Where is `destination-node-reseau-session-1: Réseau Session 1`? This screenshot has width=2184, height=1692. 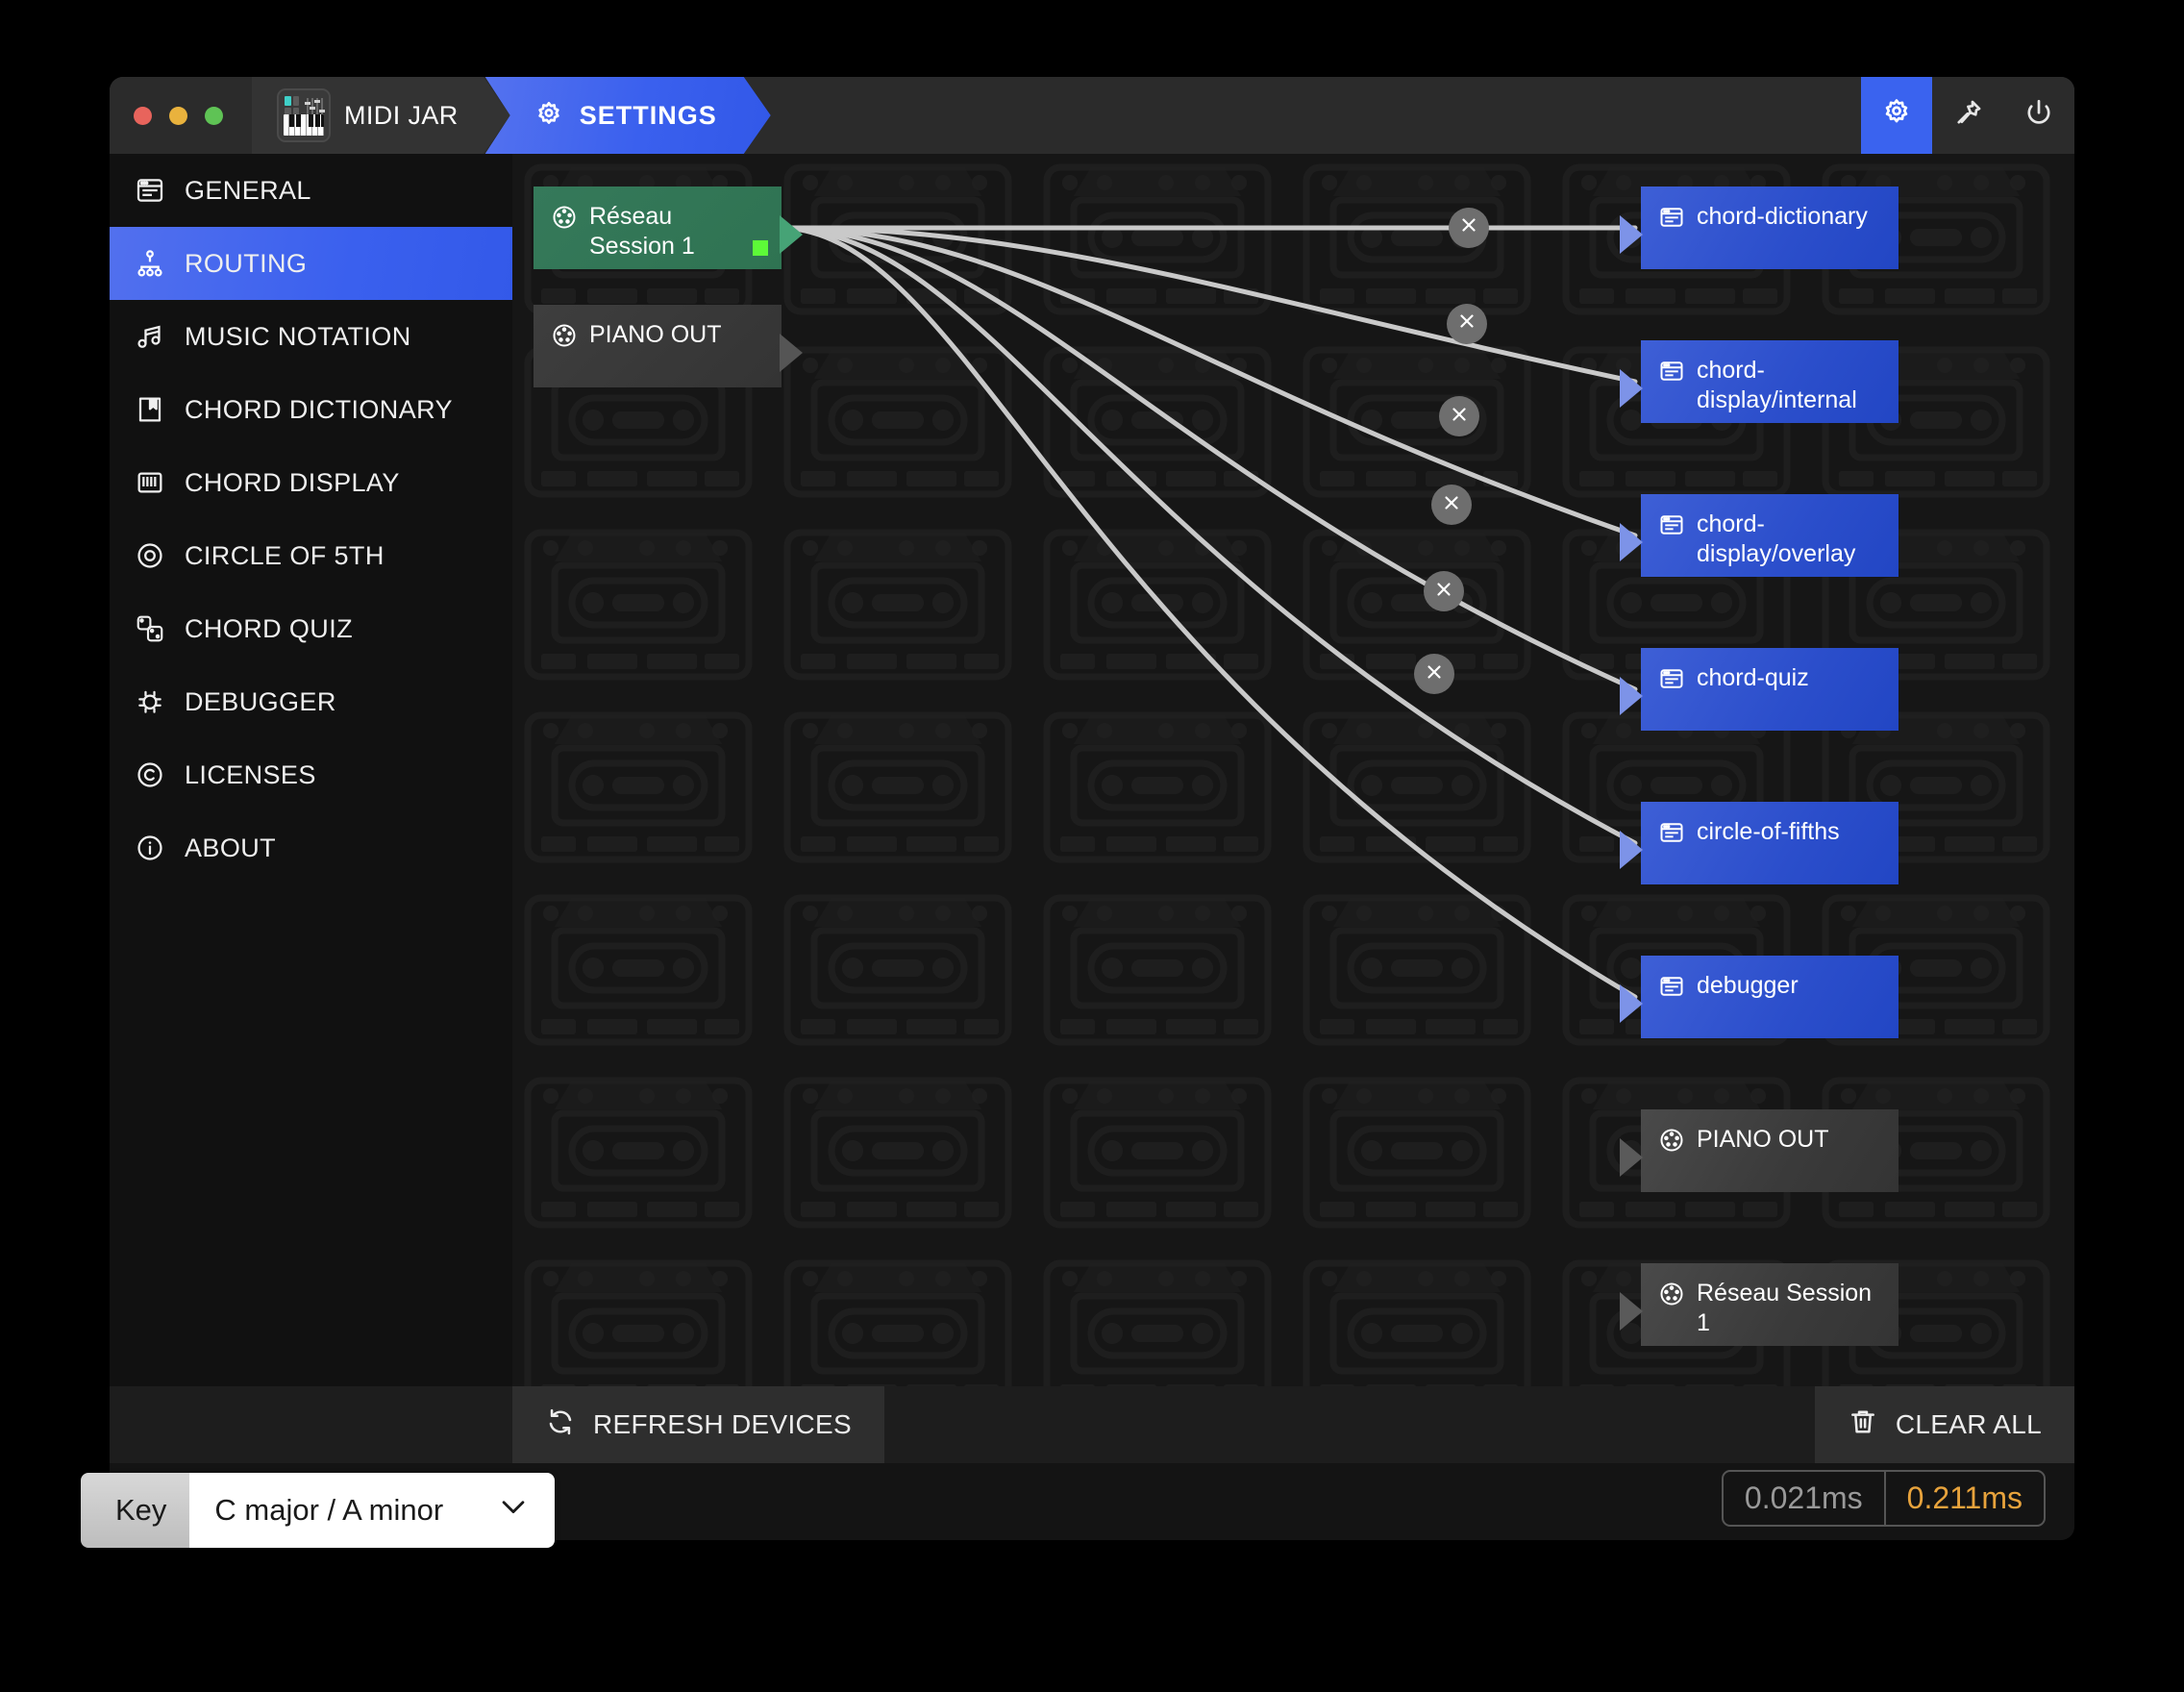
destination-node-reseau-session-1: Réseau Session 1 is located at coordinates (1760, 1304).